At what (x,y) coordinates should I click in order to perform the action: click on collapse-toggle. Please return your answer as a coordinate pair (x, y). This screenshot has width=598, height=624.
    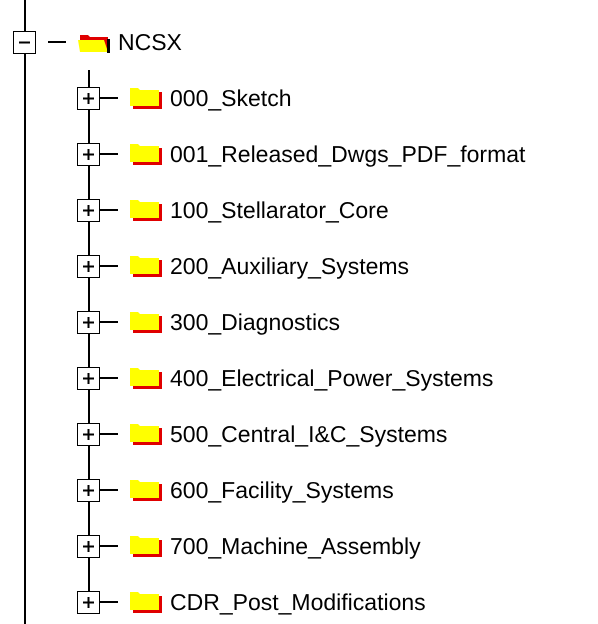
    Looking at the image, I should click on (24, 42).